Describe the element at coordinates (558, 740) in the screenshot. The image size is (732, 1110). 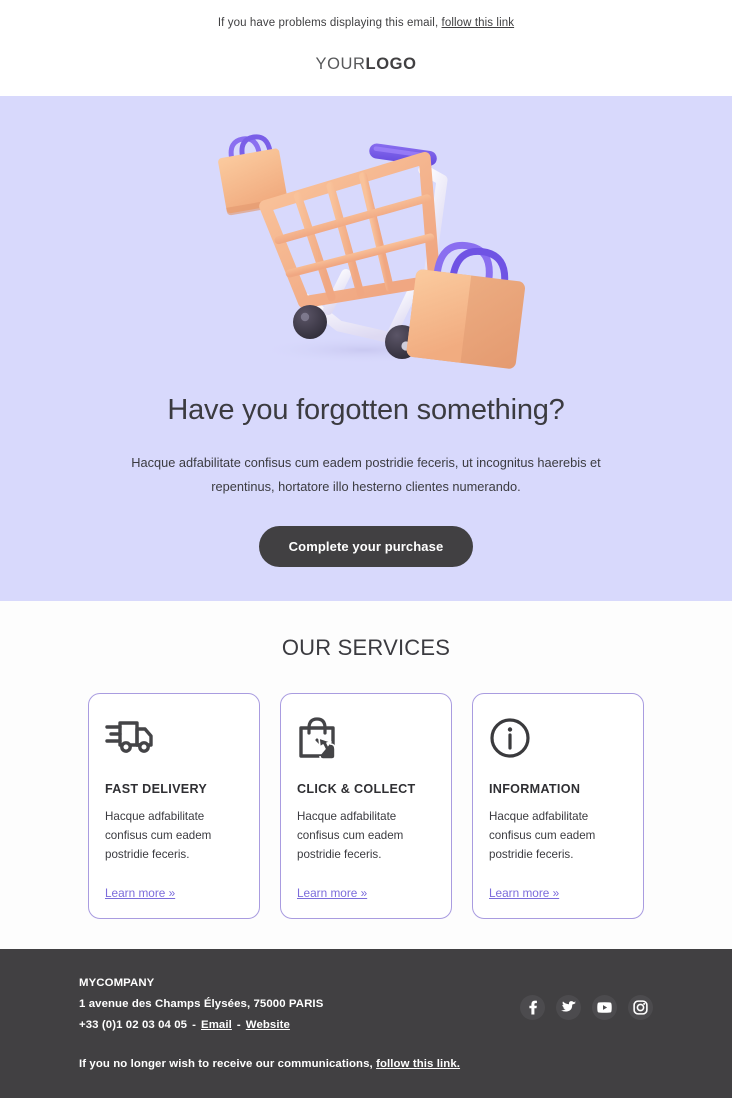
I see `information-circle-icon` at that location.